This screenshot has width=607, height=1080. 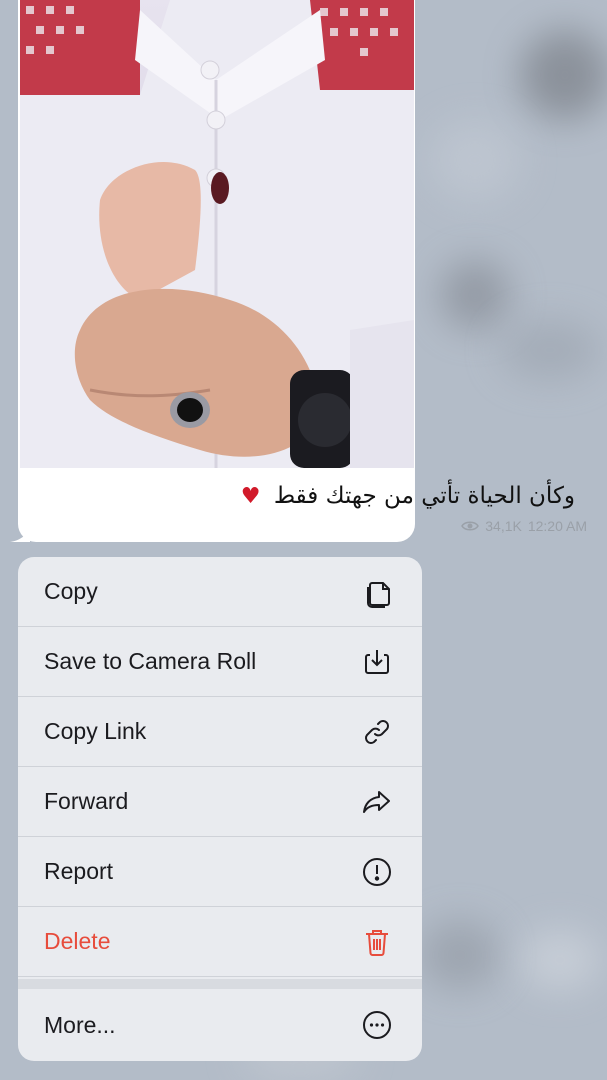 I want to click on message-meta: 34,1K 12:20 AM, so click(x=524, y=526).